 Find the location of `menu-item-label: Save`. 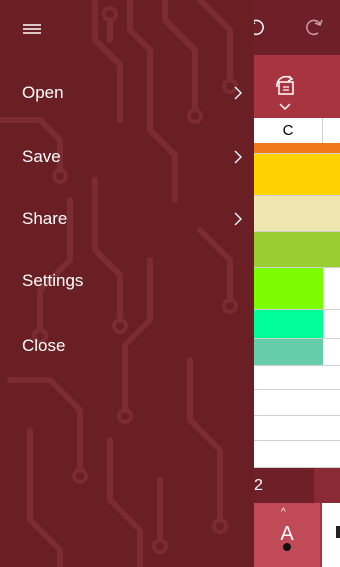

menu-item-label: Save is located at coordinates (41, 156).